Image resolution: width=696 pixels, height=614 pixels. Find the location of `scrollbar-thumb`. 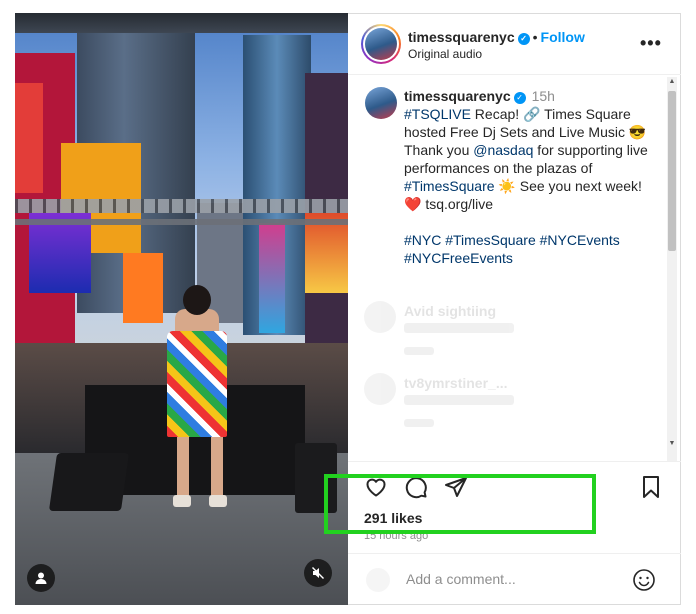

scrollbar-thumb is located at coordinates (672, 171).